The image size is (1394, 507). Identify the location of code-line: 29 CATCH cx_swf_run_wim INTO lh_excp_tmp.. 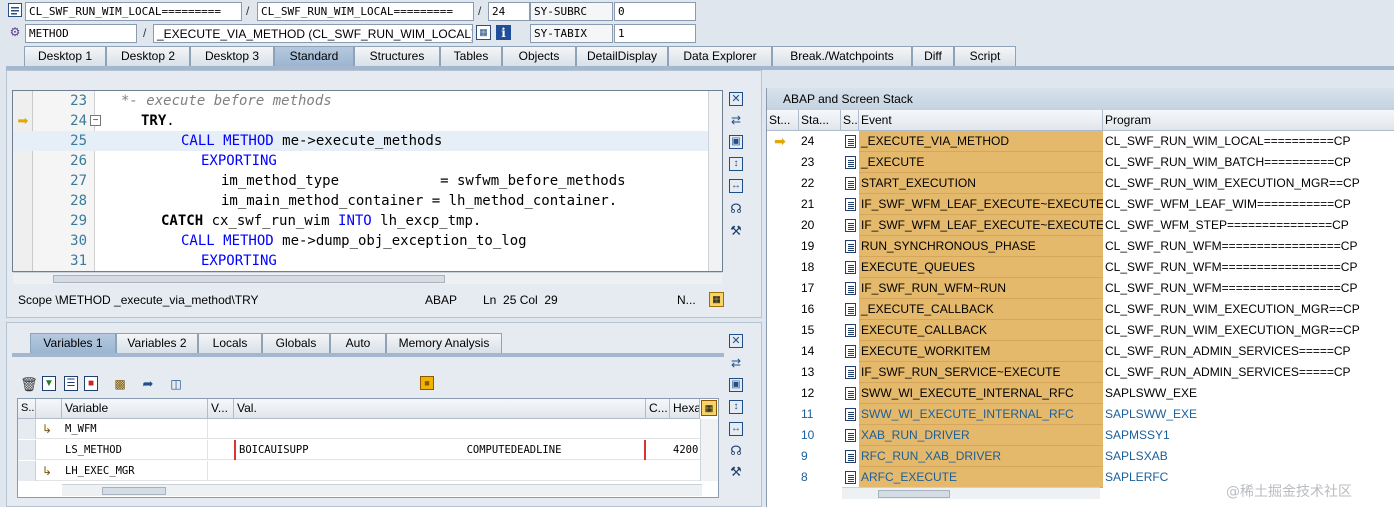
(367, 221).